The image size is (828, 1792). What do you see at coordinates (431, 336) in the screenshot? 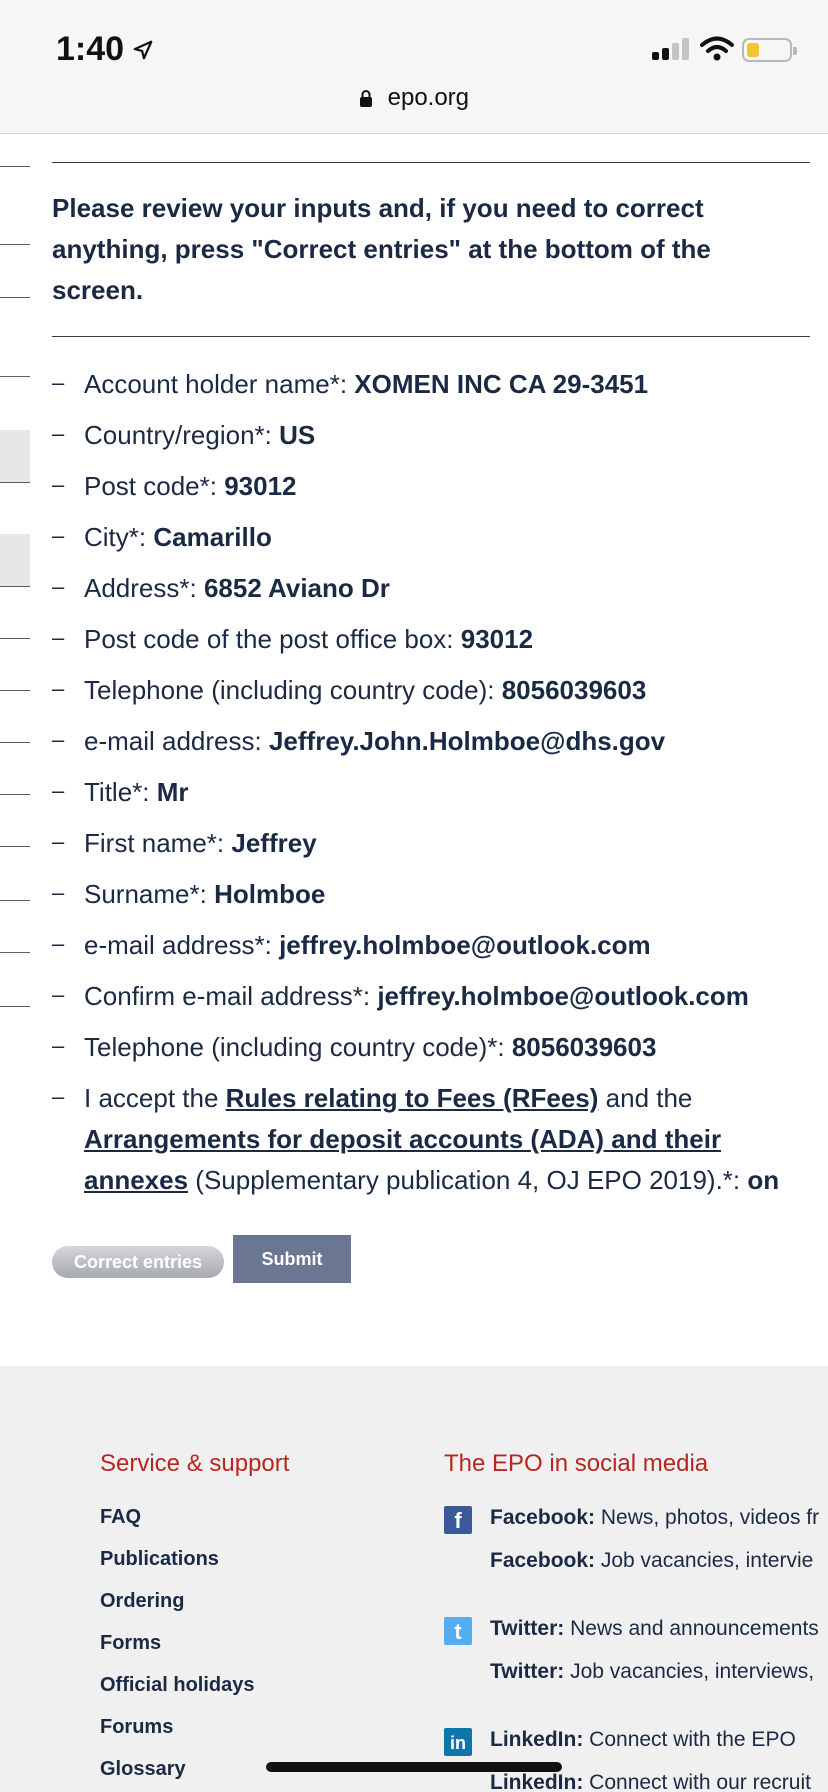
I see `divider-bottom` at bounding box center [431, 336].